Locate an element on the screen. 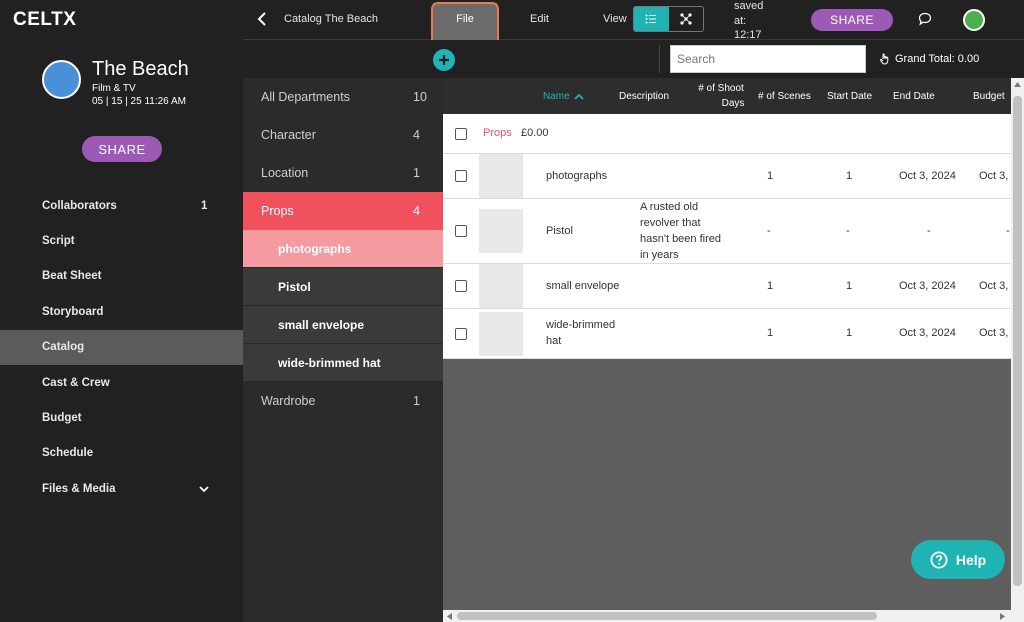  search-input is located at coordinates (768, 59).